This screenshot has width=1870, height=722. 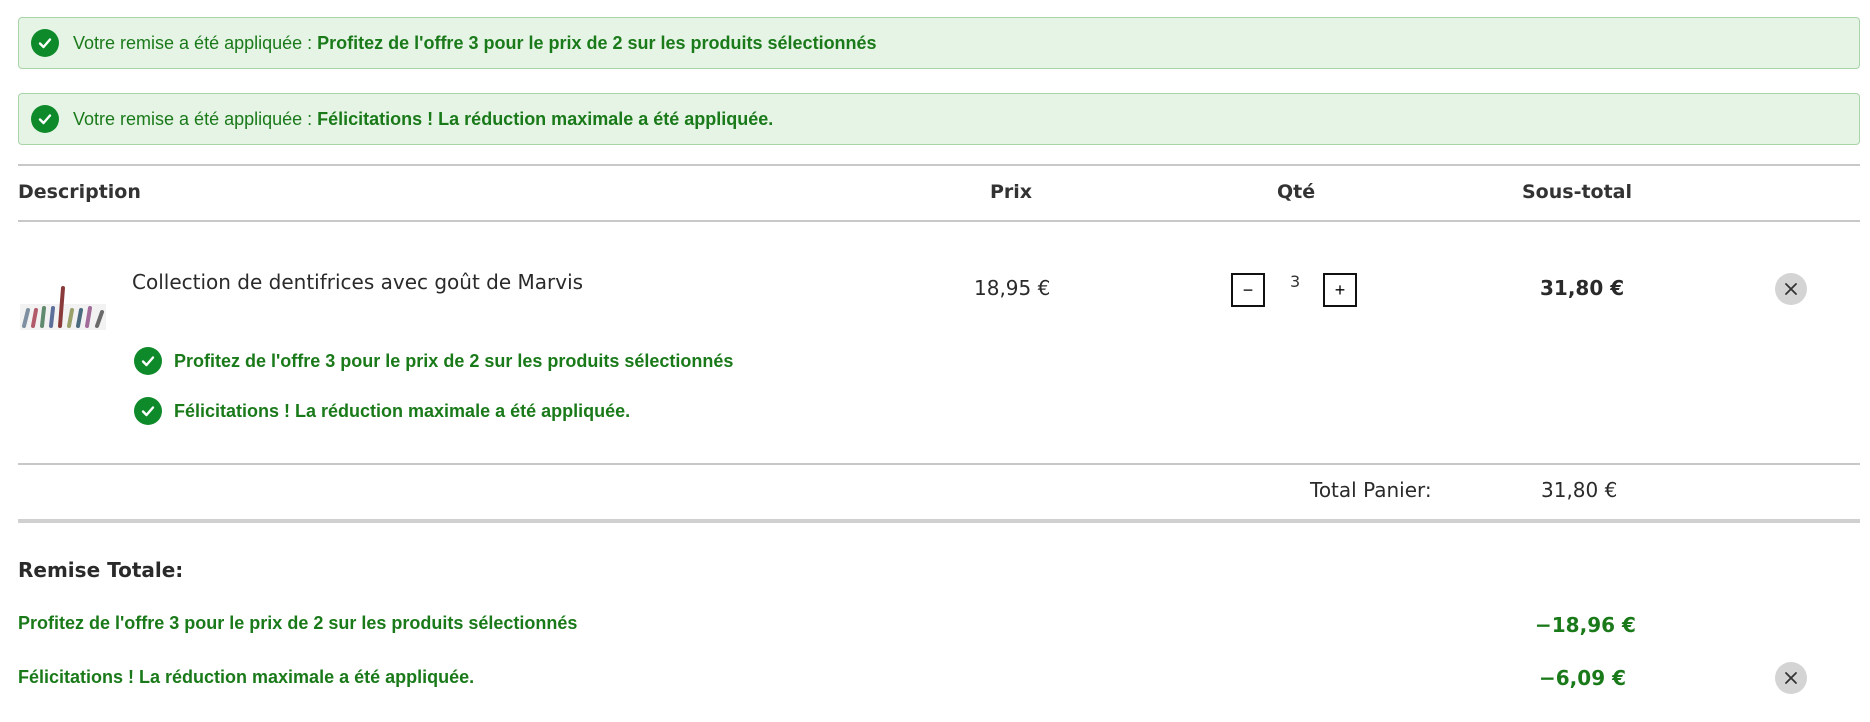 What do you see at coordinates (1582, 678) in the screenshot?
I see `discount-value: −6,09 €` at bounding box center [1582, 678].